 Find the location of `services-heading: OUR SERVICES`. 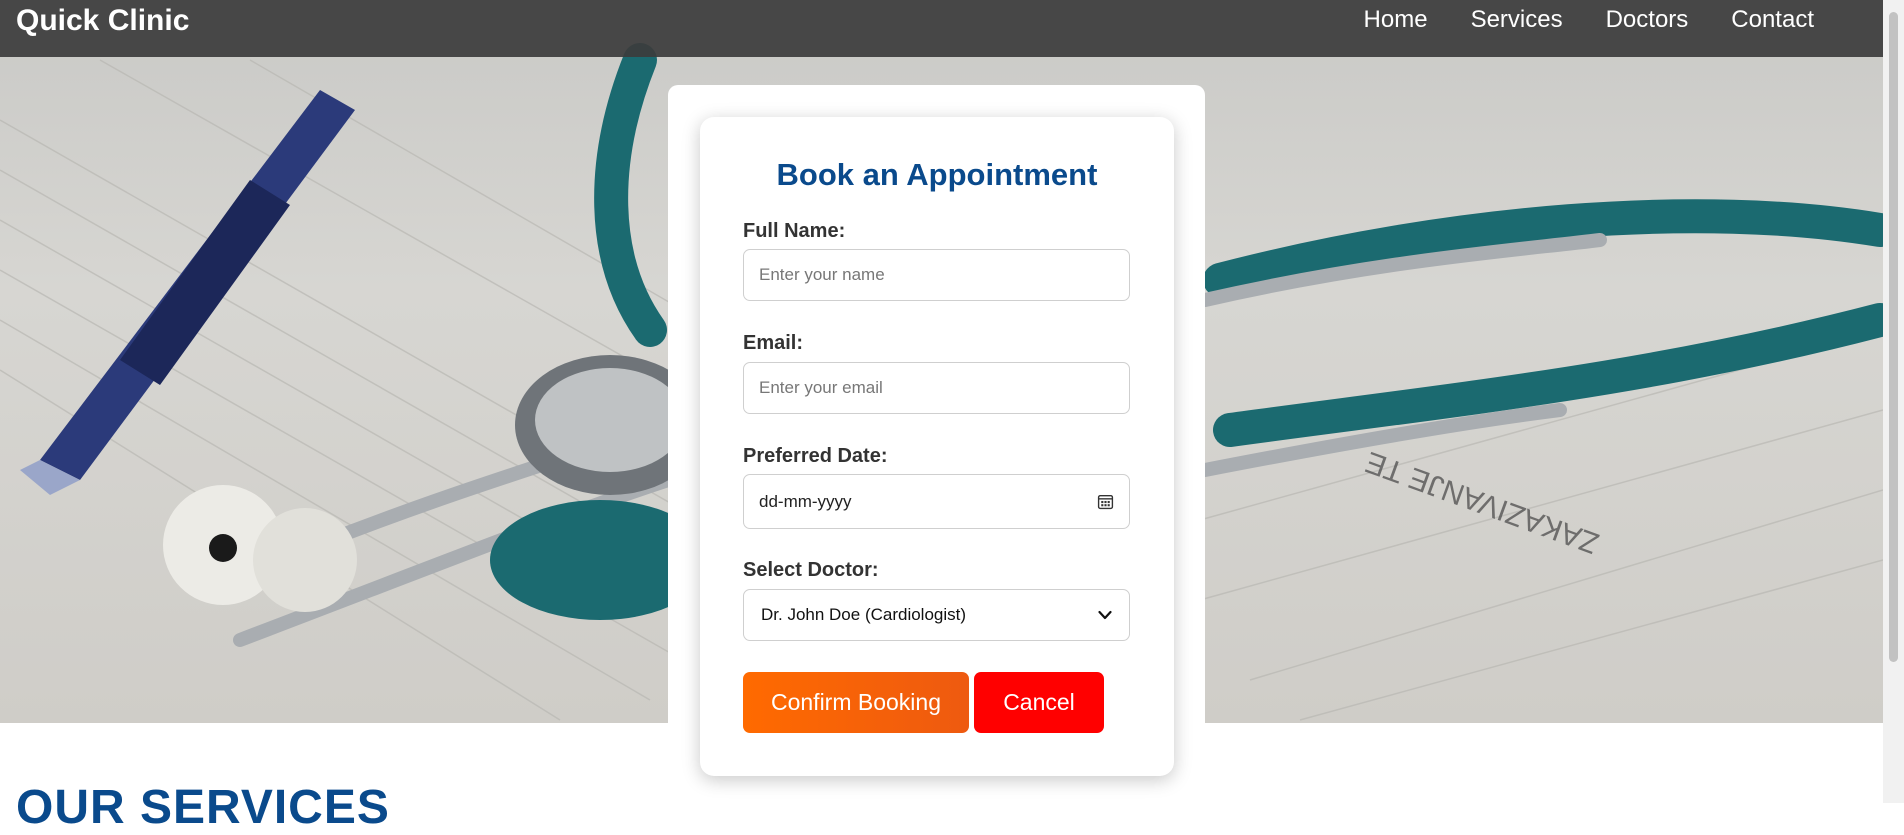

services-heading: OUR SERVICES is located at coordinates (203, 807).